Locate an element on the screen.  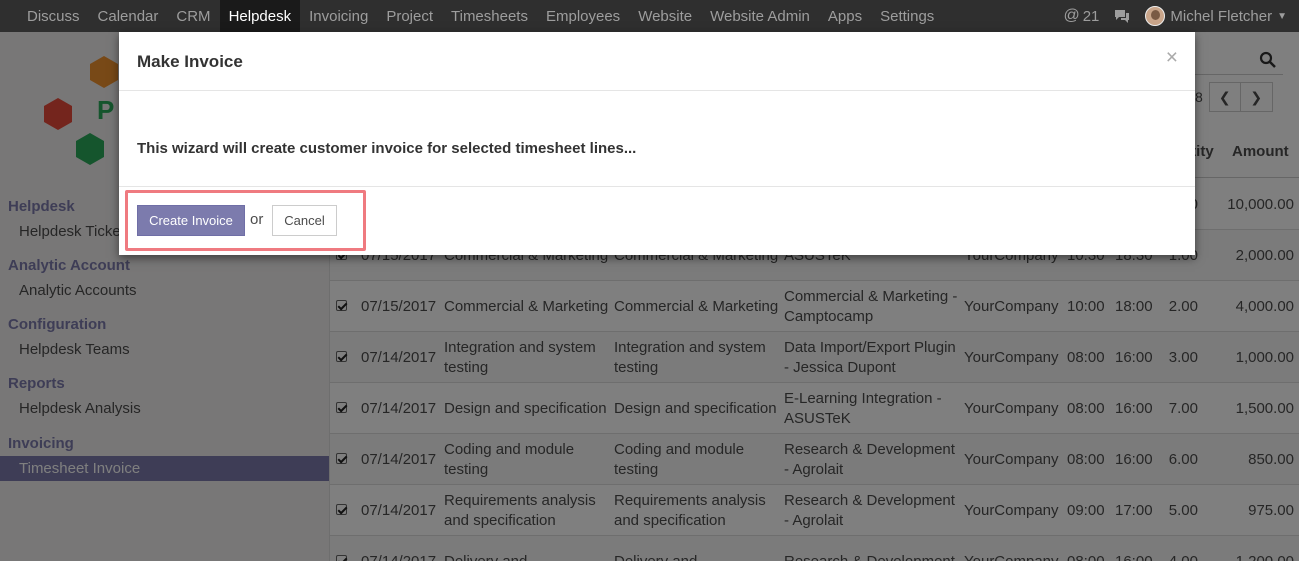
user-name: Michel Fletcher is located at coordinates (1221, 16).